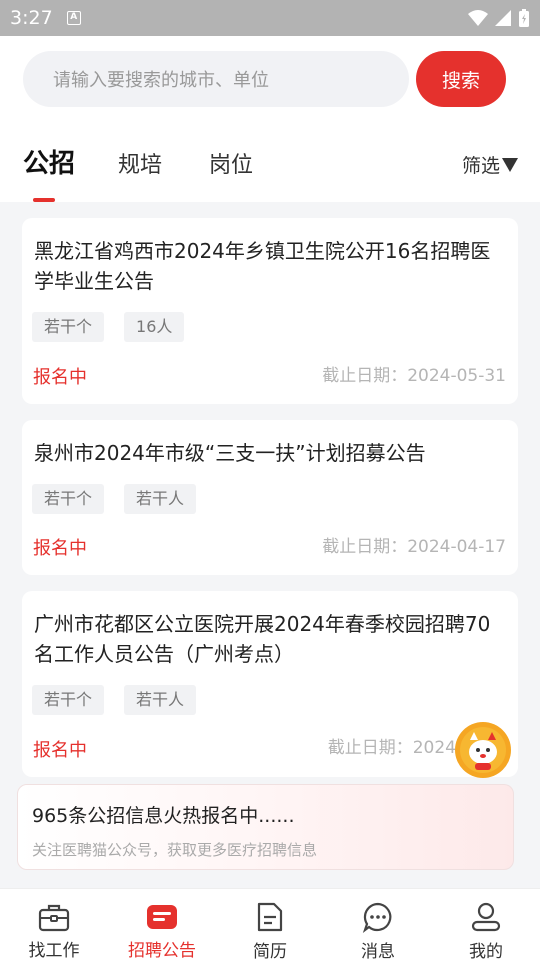 The width and height of the screenshot is (540, 960). Describe the element at coordinates (378, 951) in the screenshot. I see `nav-label: 消息` at that location.